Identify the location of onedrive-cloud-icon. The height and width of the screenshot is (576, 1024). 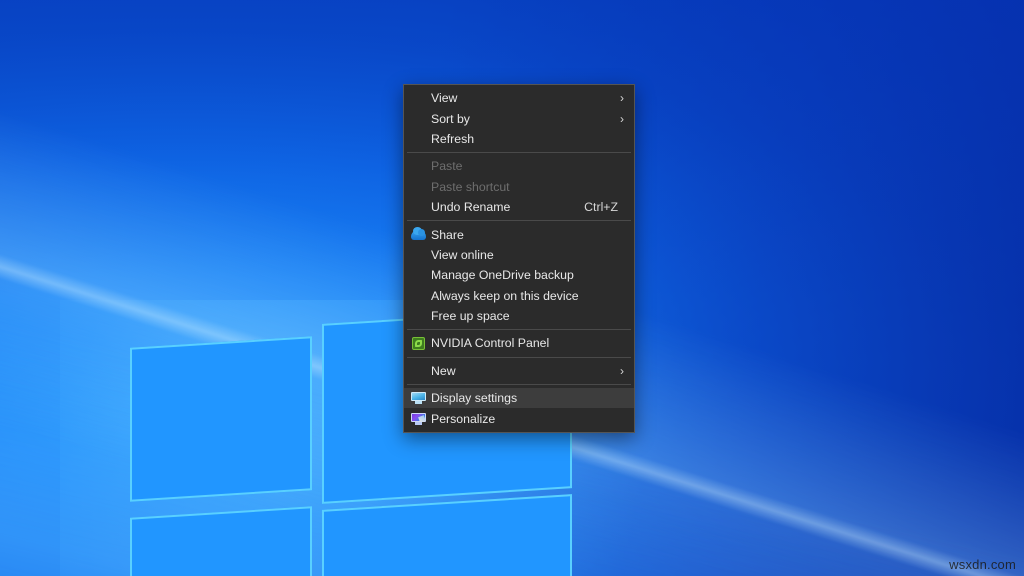
(418, 234).